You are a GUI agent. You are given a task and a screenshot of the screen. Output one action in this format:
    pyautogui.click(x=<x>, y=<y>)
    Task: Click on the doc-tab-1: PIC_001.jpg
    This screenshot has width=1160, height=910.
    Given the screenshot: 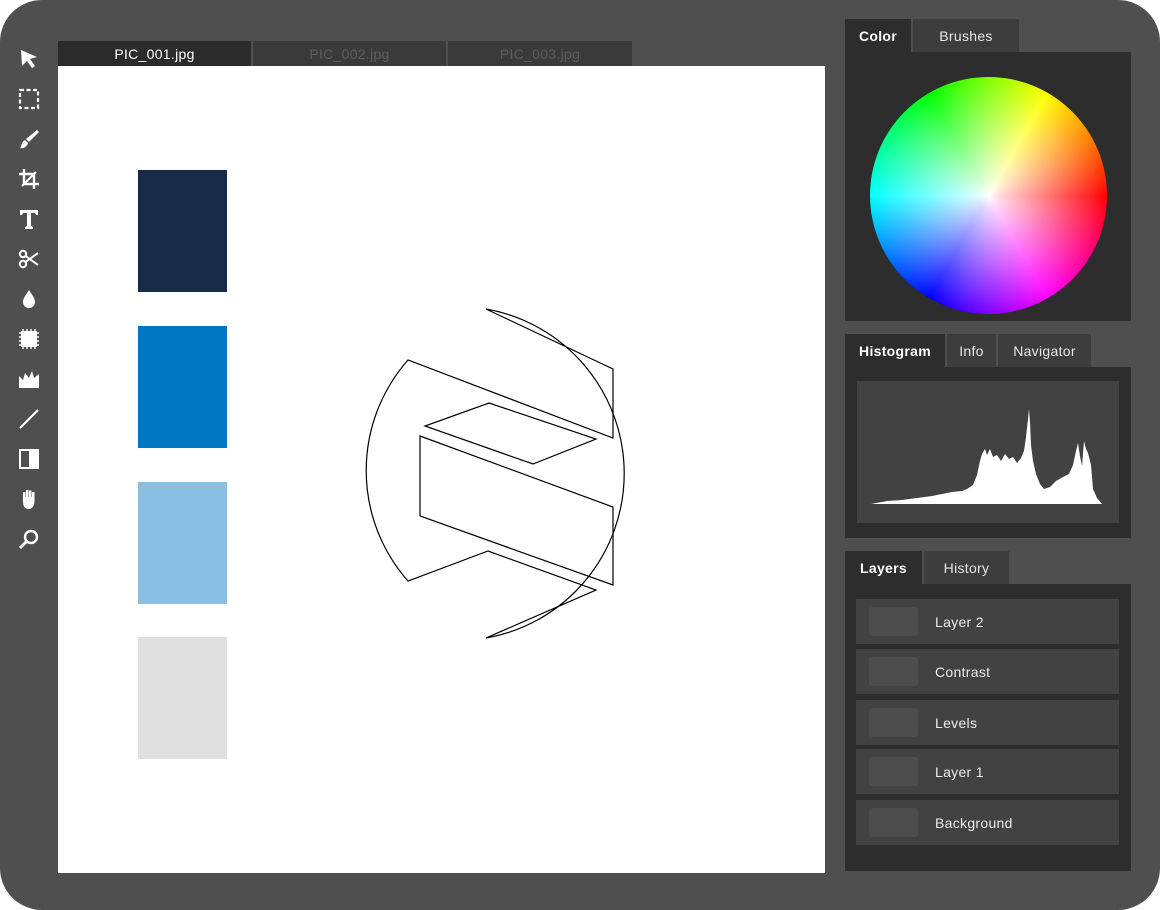 What is the action you would take?
    pyautogui.click(x=154, y=53)
    